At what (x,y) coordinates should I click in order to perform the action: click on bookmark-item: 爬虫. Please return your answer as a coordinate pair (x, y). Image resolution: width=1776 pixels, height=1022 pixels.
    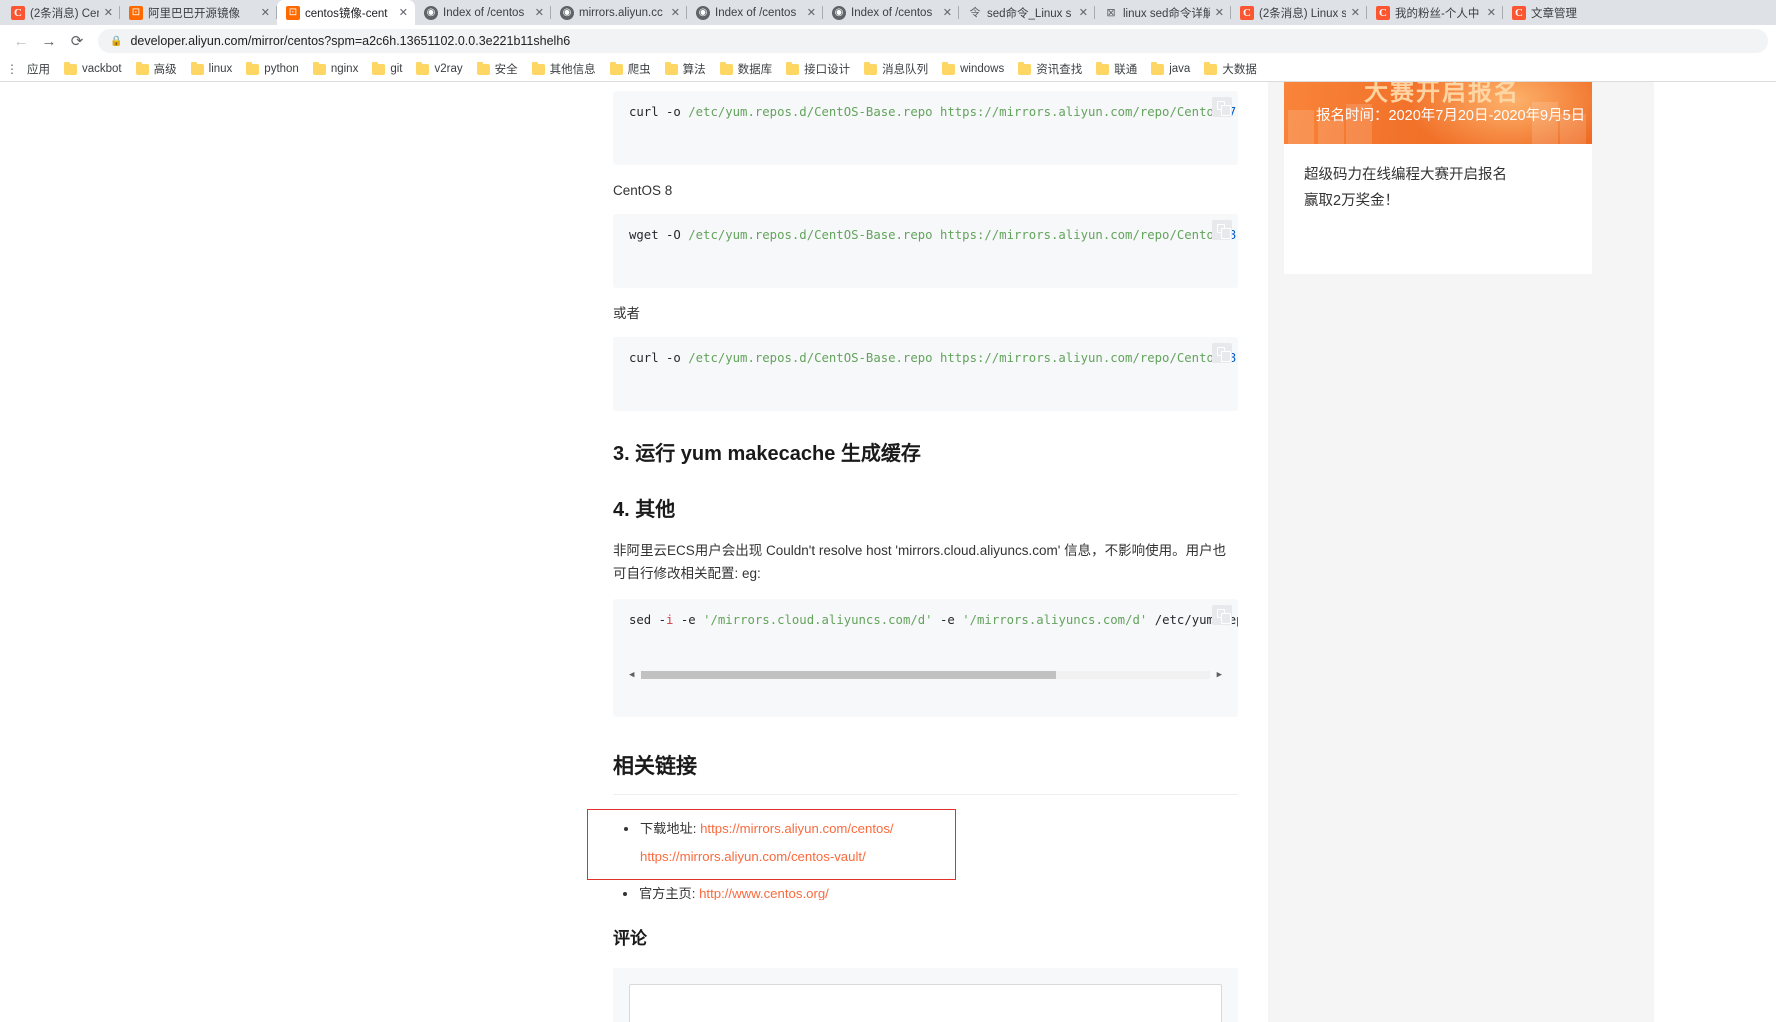
    Looking at the image, I should click on (630, 69).